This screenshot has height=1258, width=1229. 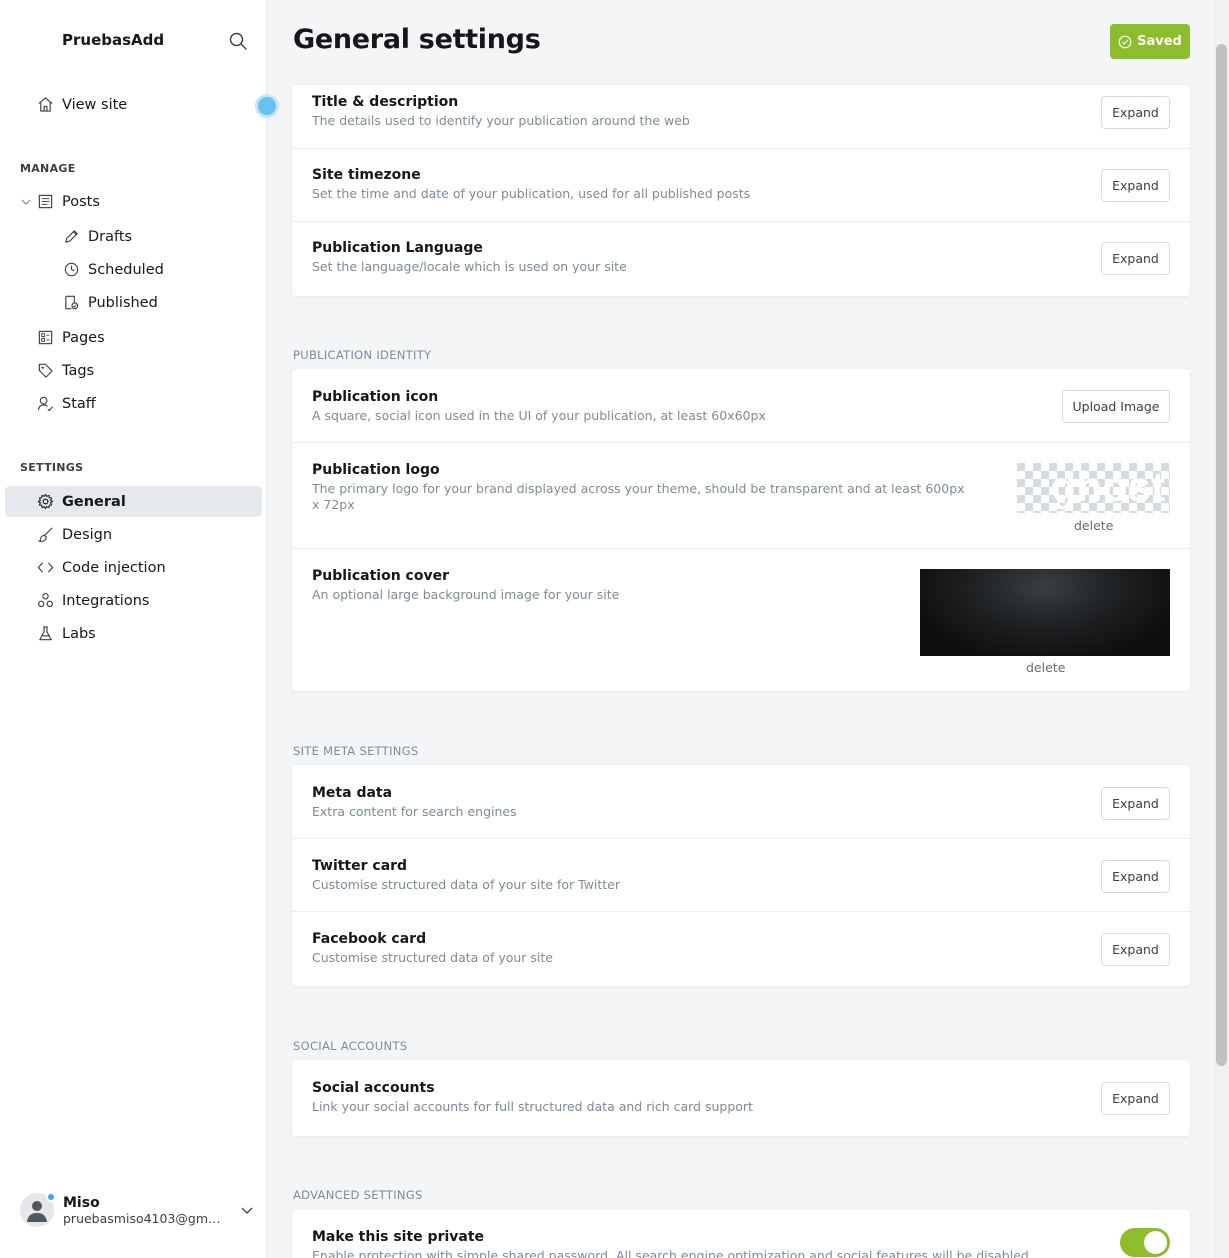 I want to click on expand-twitter-card-button: Expand, so click(x=1135, y=876).